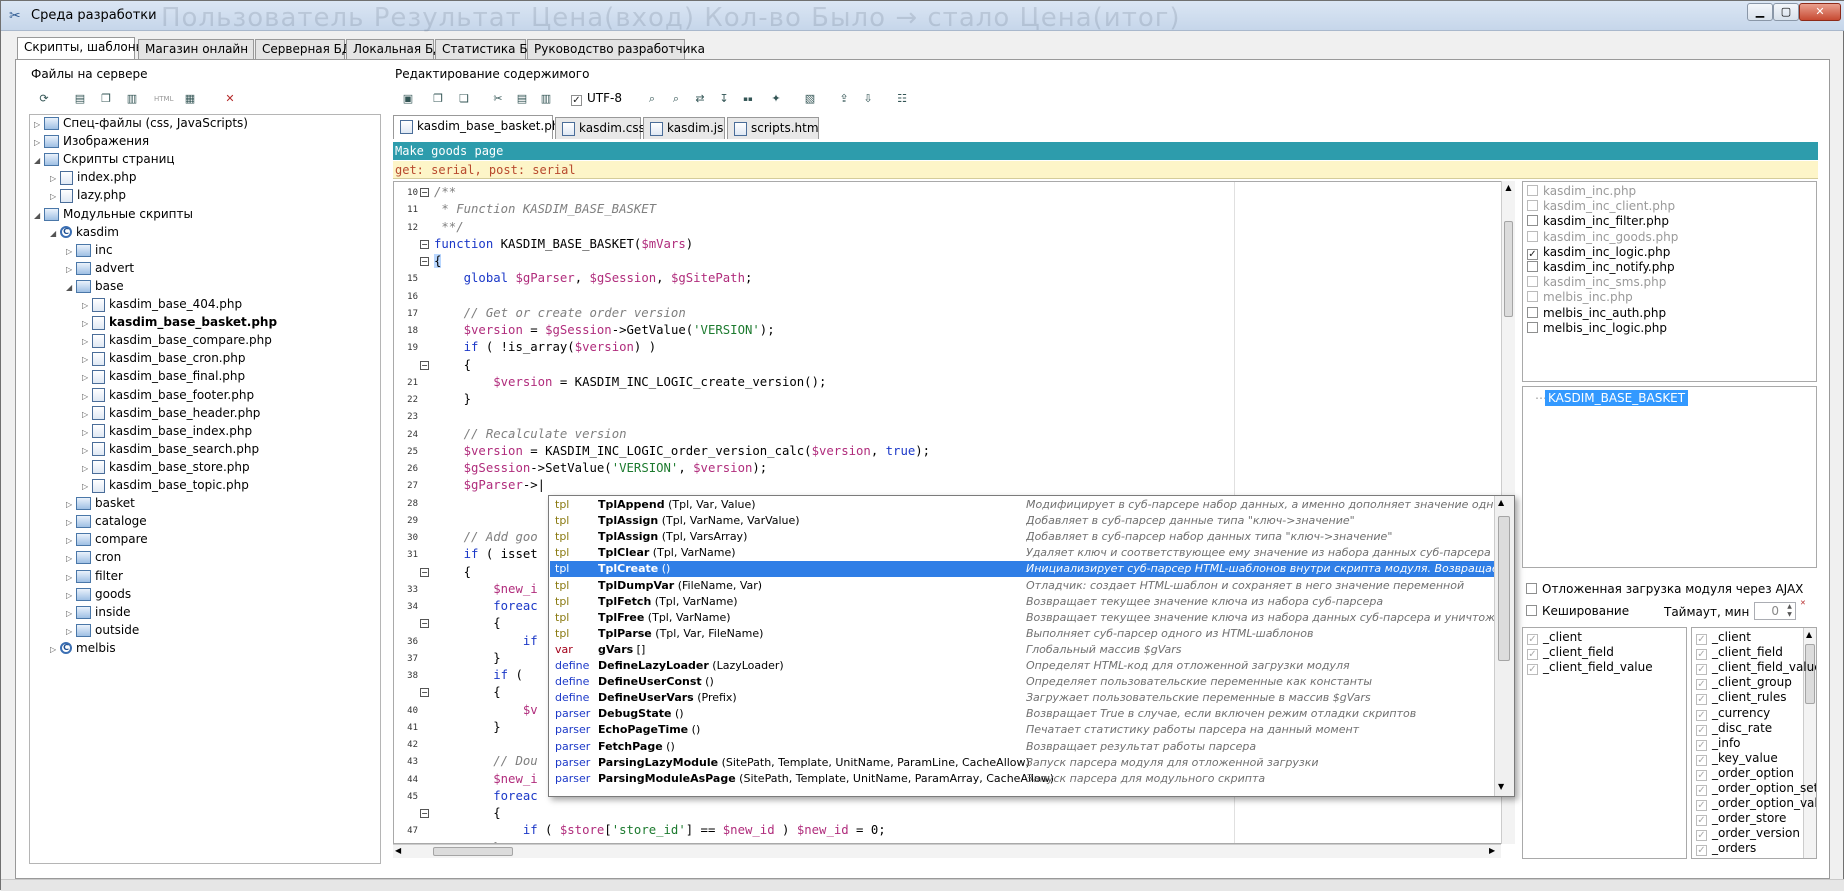  What do you see at coordinates (1492, 850) in the screenshot?
I see `scroll-right-icon: ▶` at bounding box center [1492, 850].